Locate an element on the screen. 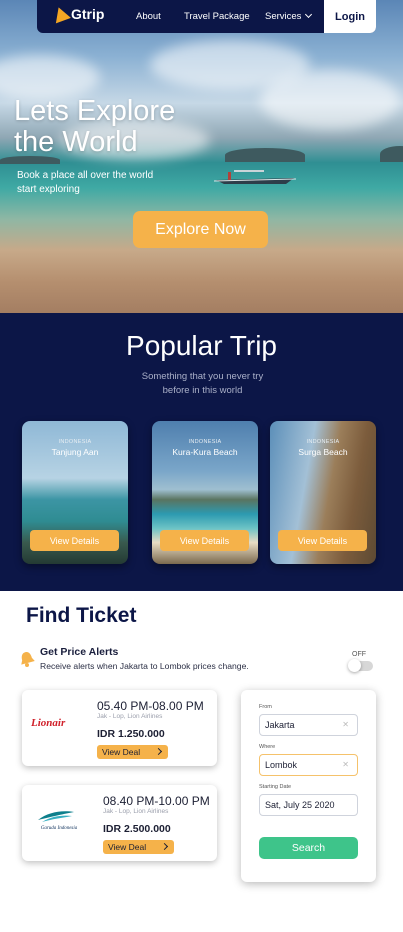 This screenshot has width=403, height=932. flight-time: 08.40 PM-10.00 PM is located at coordinates (156, 801).